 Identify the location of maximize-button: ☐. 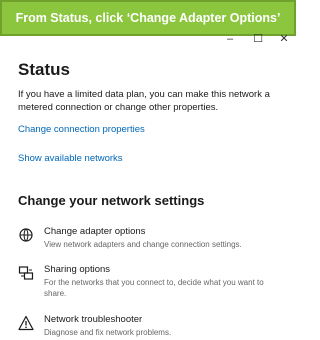
(258, 39).